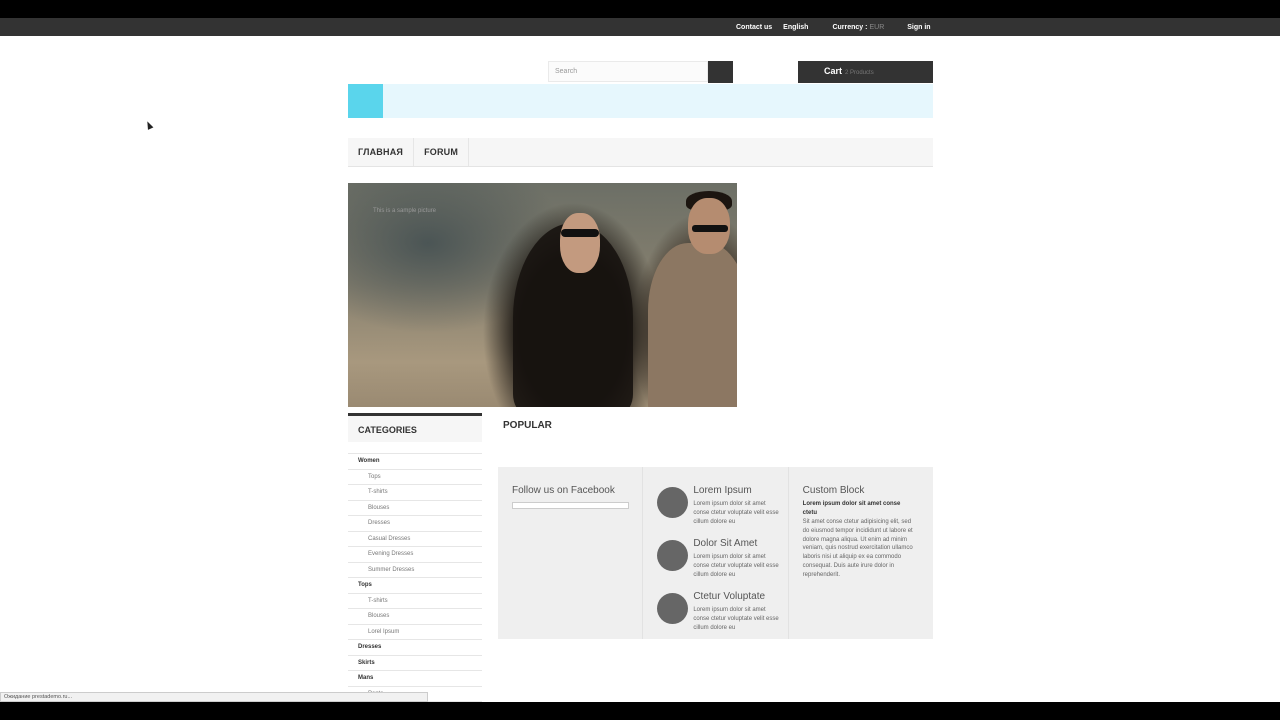 The width and height of the screenshot is (1280, 720). What do you see at coordinates (563, 490) in the screenshot?
I see `facebook-title: Follow us on Facebook` at bounding box center [563, 490].